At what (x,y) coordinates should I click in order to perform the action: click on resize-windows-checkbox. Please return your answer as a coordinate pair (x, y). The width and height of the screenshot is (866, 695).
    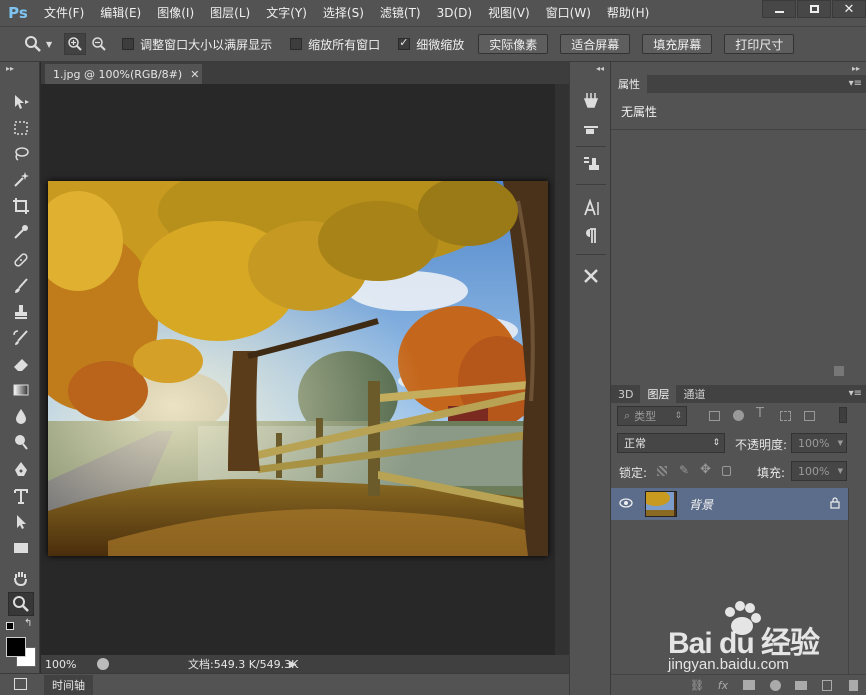
    Looking at the image, I should click on (128, 44).